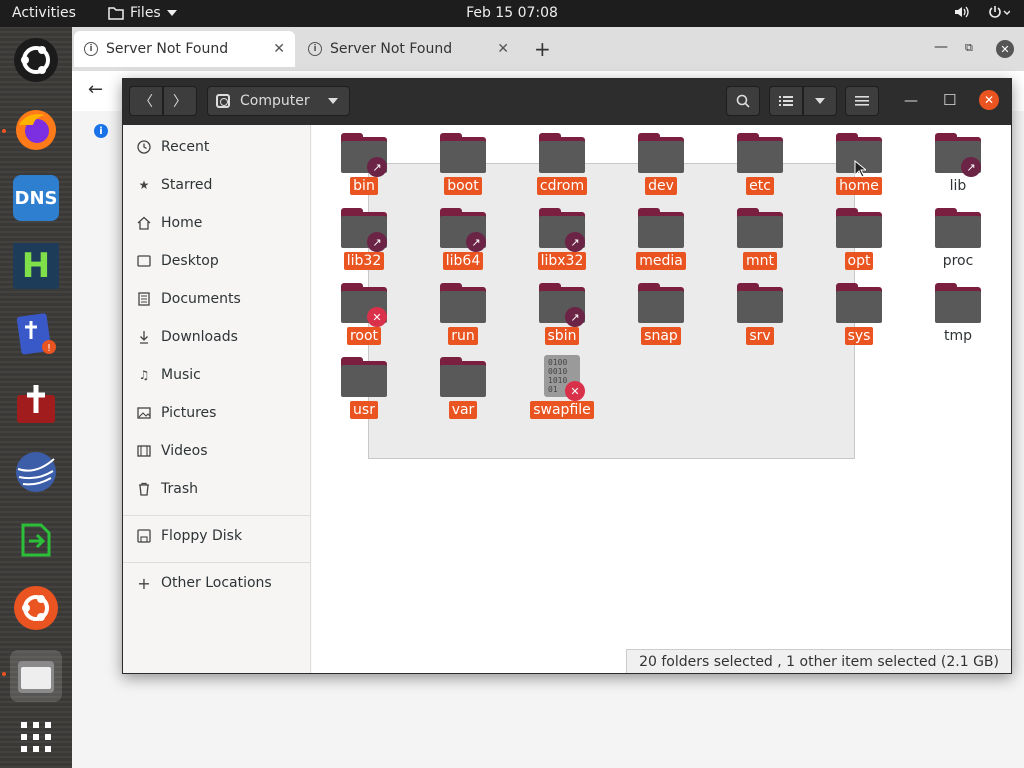 The height and width of the screenshot is (768, 1024). I want to click on app-menu: Files, so click(142, 13).